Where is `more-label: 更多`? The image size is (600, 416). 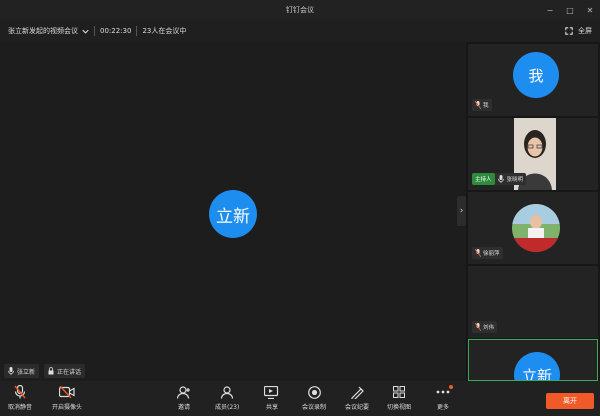
more-label: 更多 is located at coordinates (442, 407).